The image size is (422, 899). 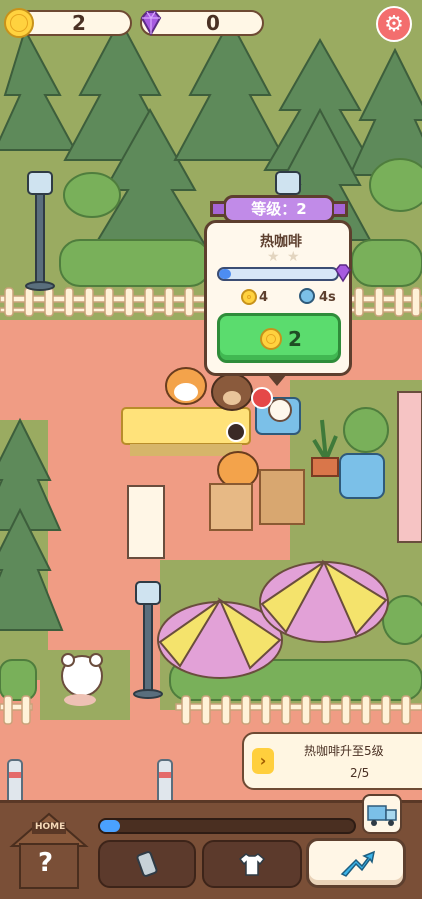 I want to click on gear-icon: ⚙, so click(x=394, y=24).